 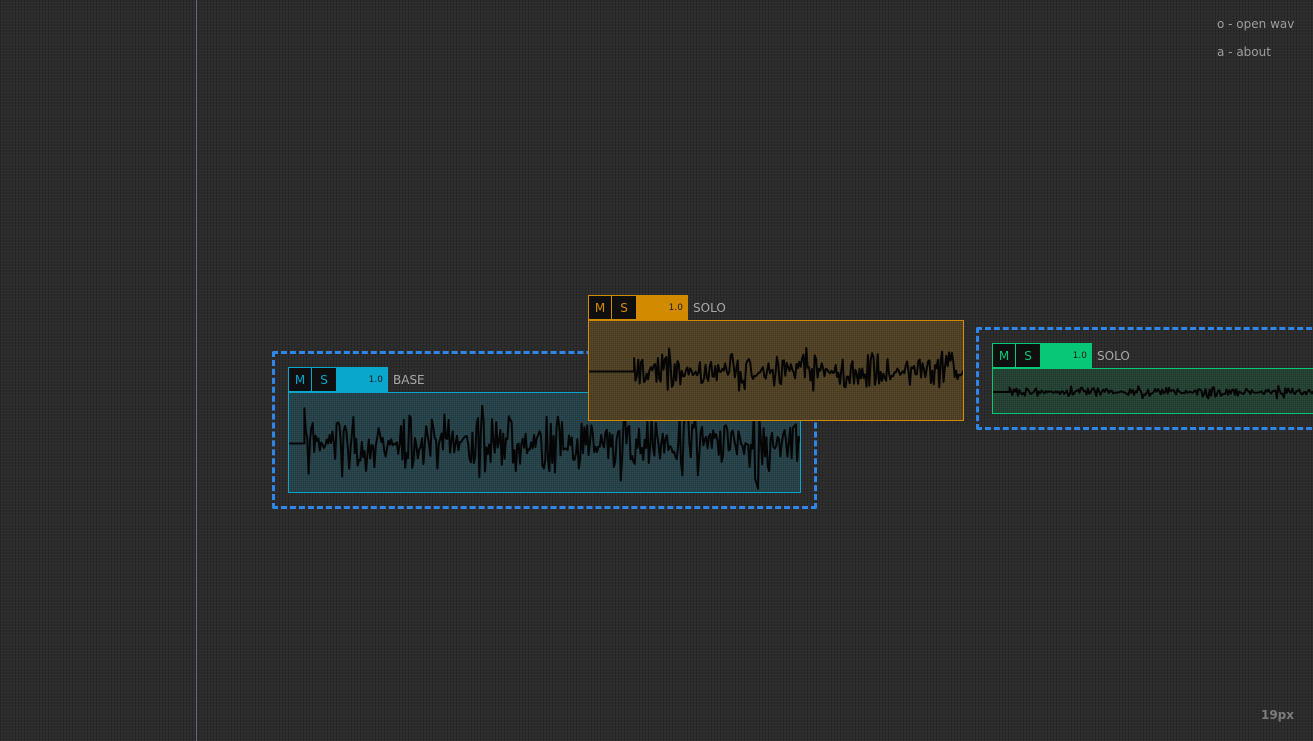 I want to click on playhead-cursor, so click(x=196, y=370).